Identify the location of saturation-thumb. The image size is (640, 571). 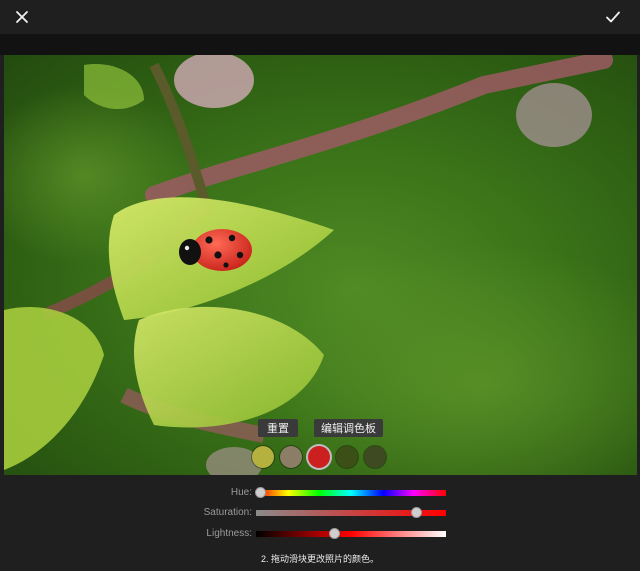
(416, 512).